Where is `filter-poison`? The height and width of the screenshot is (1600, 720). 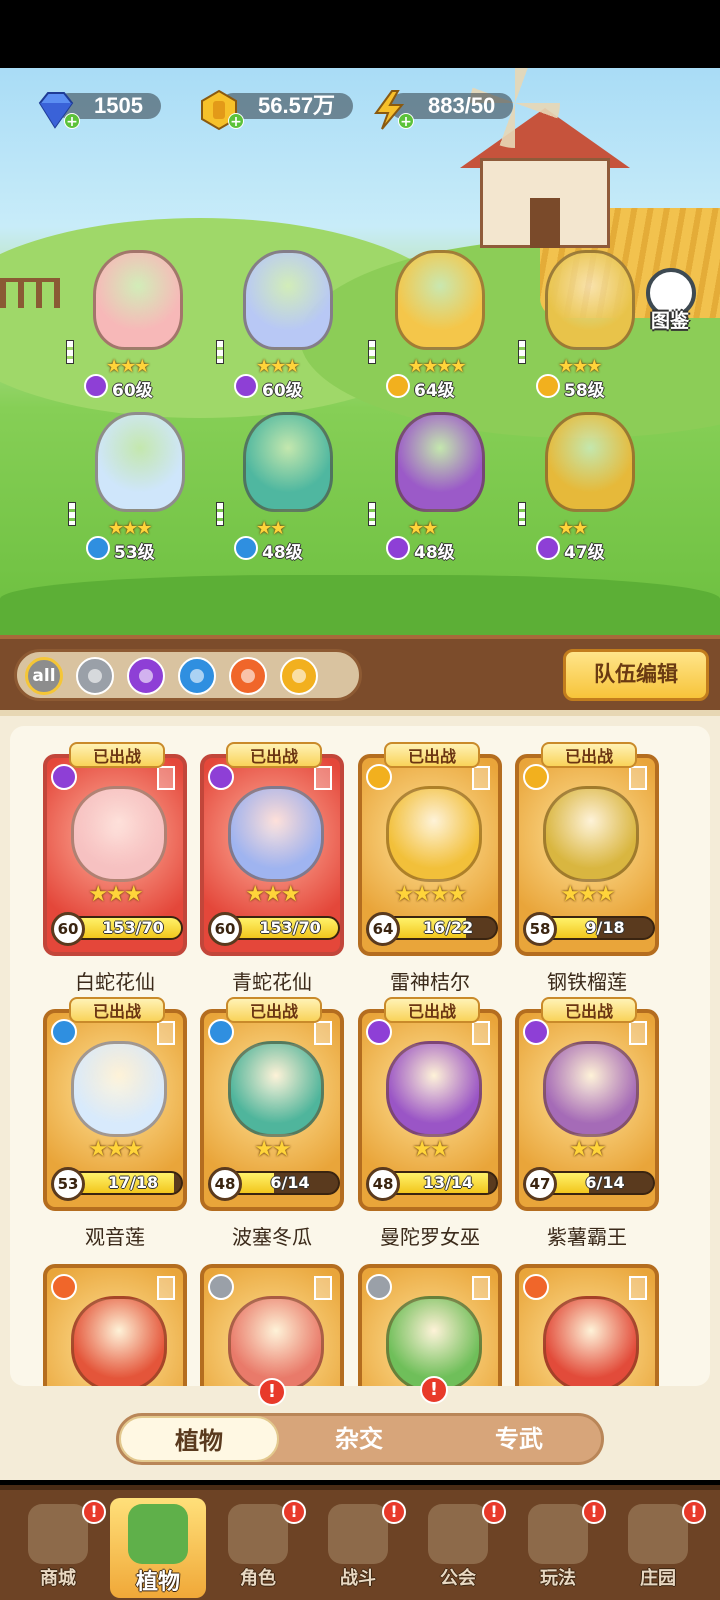 filter-poison is located at coordinates (146, 676).